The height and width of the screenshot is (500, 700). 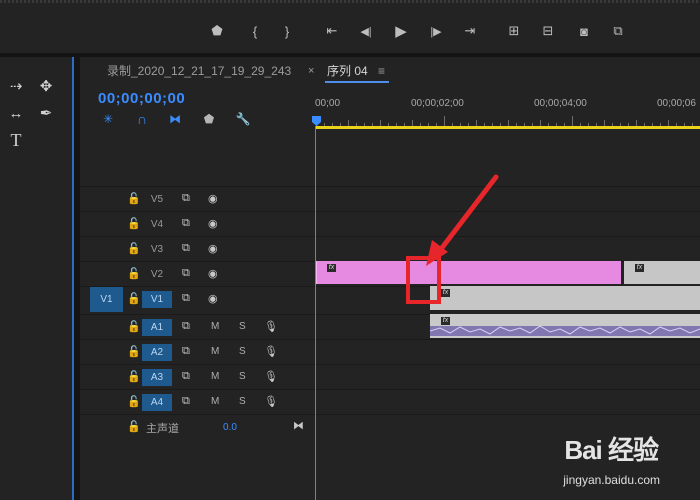 I want to click on type-tool: T, so click(x=16, y=140).